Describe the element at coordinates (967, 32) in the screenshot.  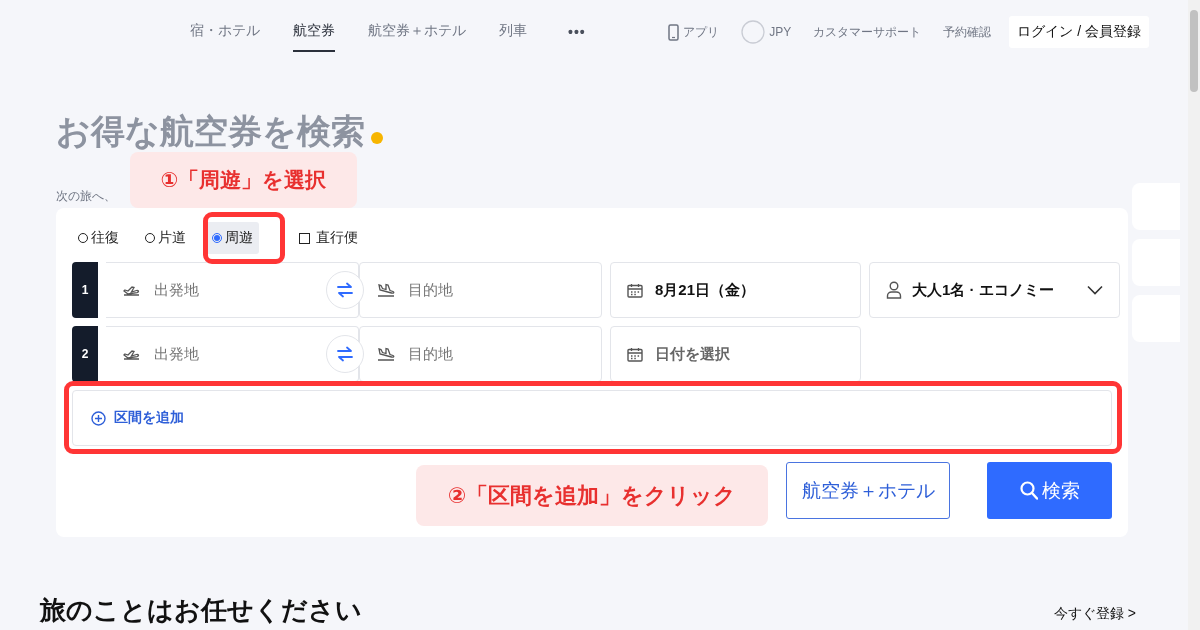
I see `nav-link: 予約確認` at that location.